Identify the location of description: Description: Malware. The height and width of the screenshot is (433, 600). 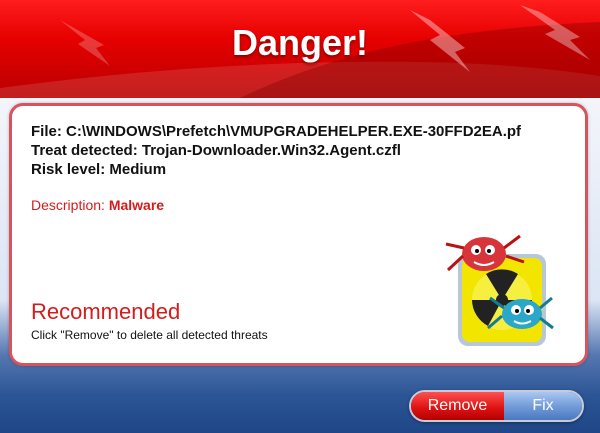
(97, 205).